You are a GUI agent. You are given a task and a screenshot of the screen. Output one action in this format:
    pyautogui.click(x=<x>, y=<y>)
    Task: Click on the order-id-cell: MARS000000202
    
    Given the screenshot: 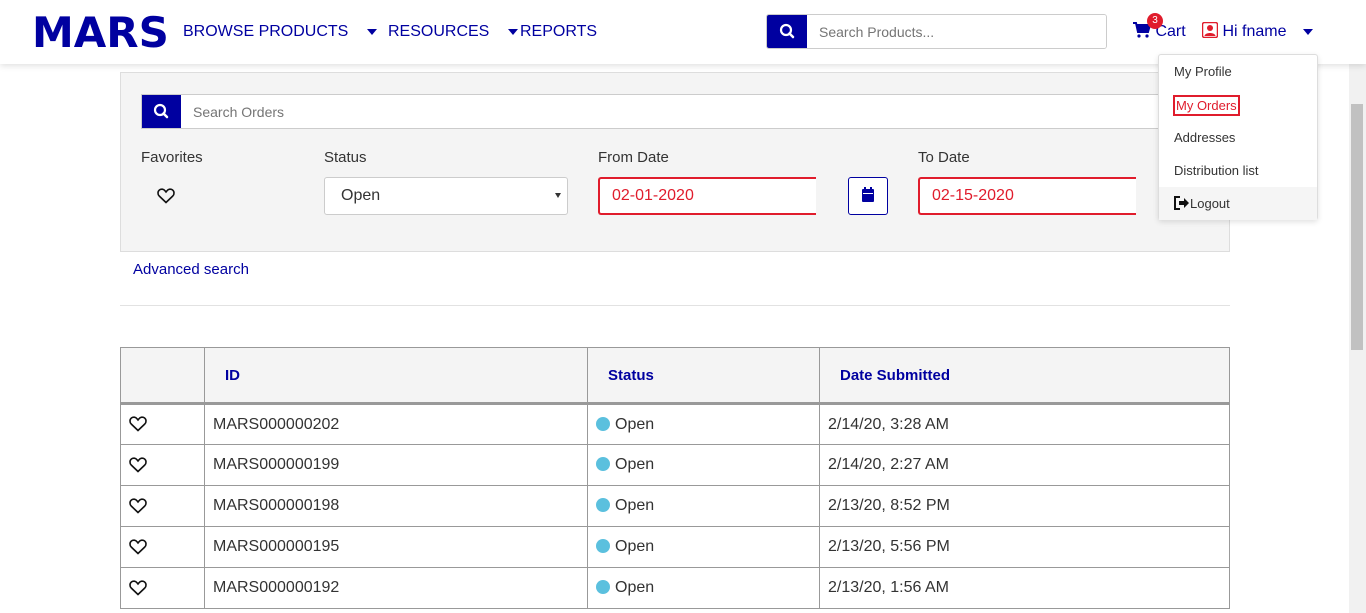 What is the action you would take?
    pyautogui.click(x=396, y=424)
    